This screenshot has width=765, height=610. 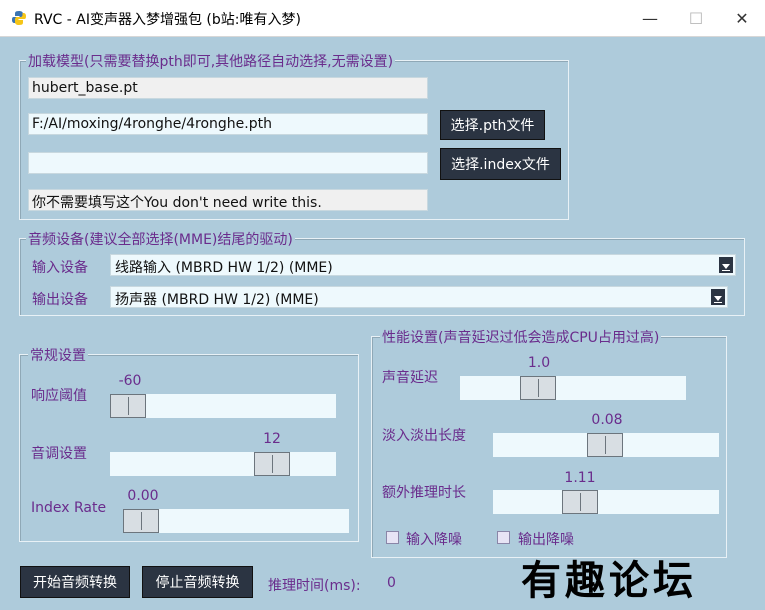 I want to click on input-denoise-label: 输入降噪, so click(x=434, y=540).